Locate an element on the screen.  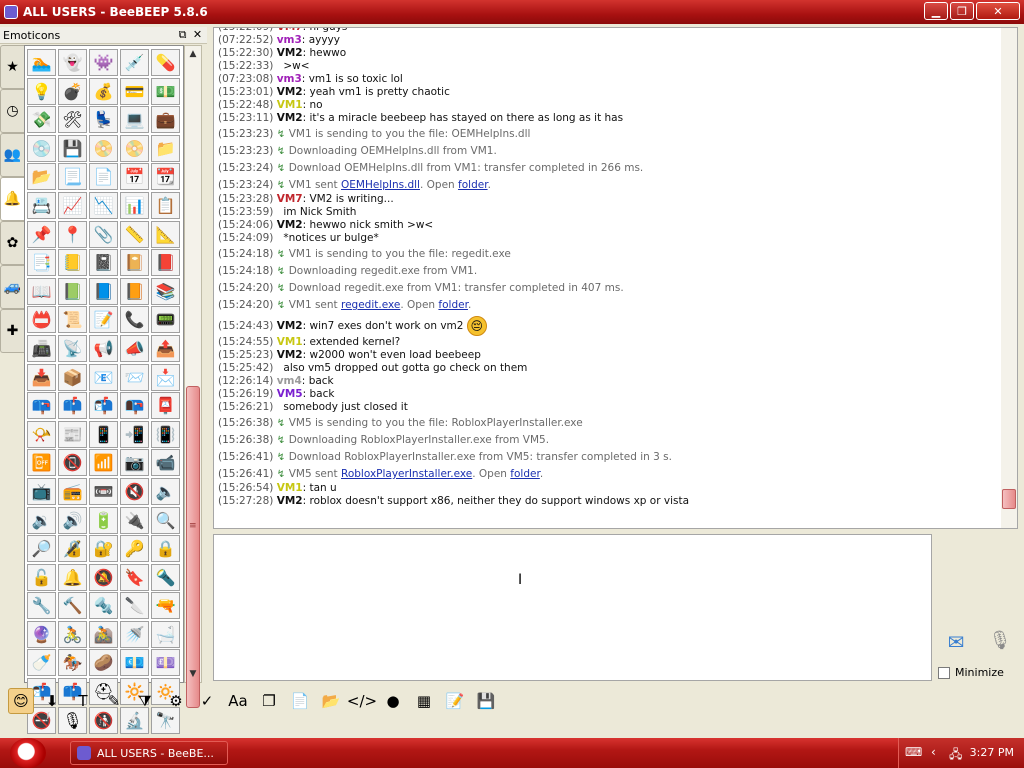
emoticon-cell: 📜 is located at coordinates (72, 320).